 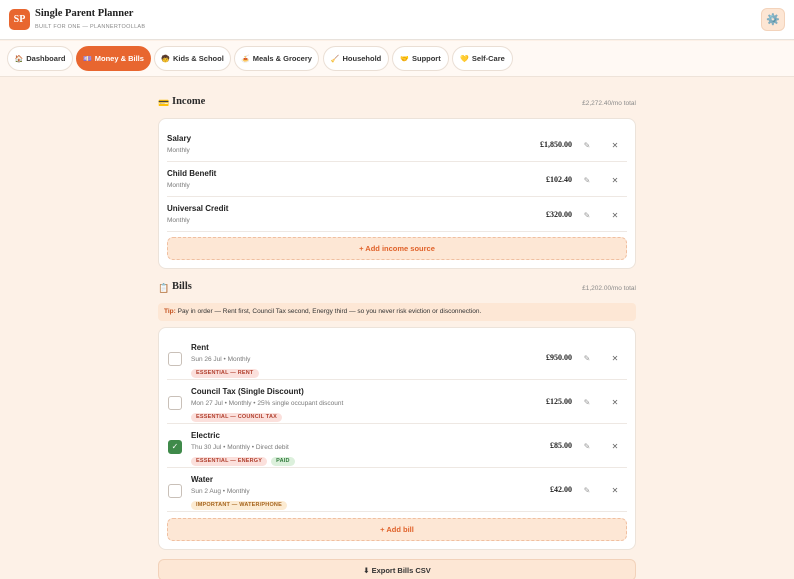 What do you see at coordinates (282, 58) in the screenshot?
I see `tab-label: Meals & Grocery` at bounding box center [282, 58].